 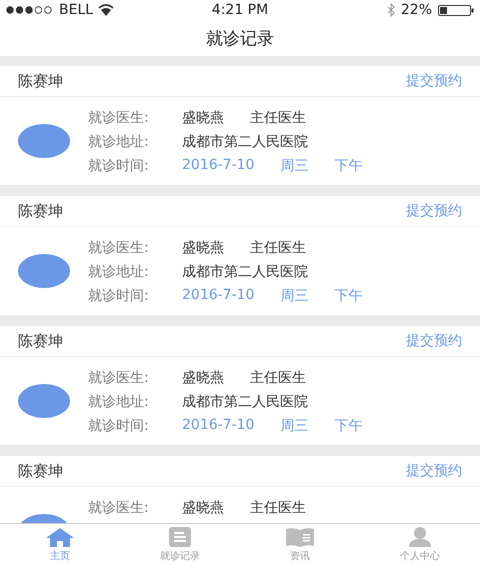 I want to click on battery-percent: 22%, so click(x=416, y=10).